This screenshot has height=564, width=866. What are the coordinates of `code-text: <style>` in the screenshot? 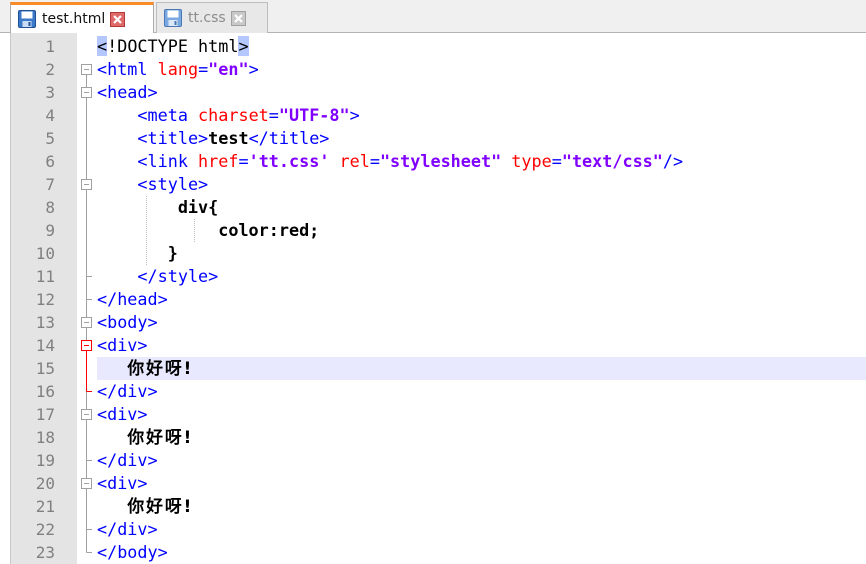 It's located at (152, 184).